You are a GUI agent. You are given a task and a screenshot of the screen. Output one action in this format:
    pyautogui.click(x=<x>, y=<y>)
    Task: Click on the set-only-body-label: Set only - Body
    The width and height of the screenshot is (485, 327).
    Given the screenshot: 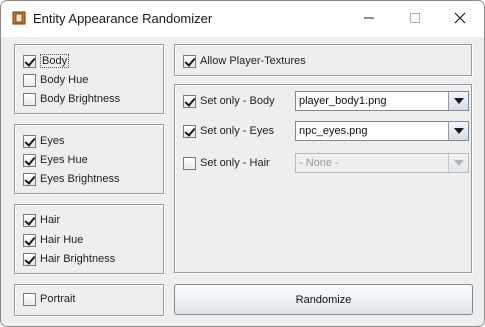 What is the action you would take?
    pyautogui.click(x=237, y=101)
    